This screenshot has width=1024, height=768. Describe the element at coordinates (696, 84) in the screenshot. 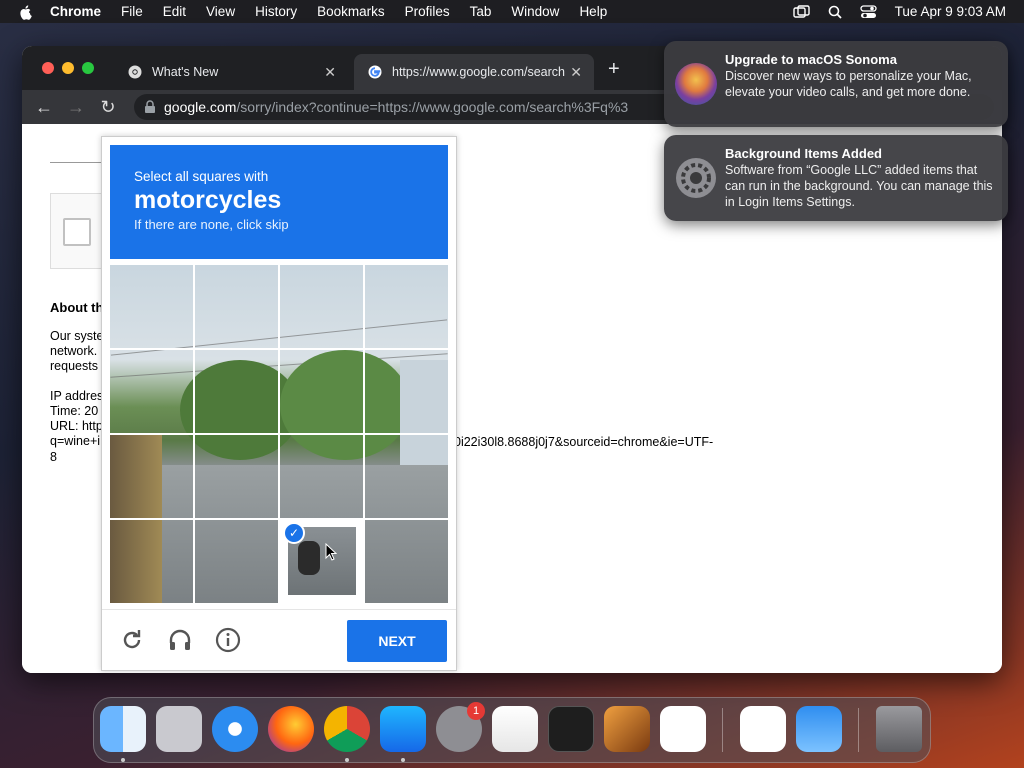

I see `macos-sonoma-icon` at that location.